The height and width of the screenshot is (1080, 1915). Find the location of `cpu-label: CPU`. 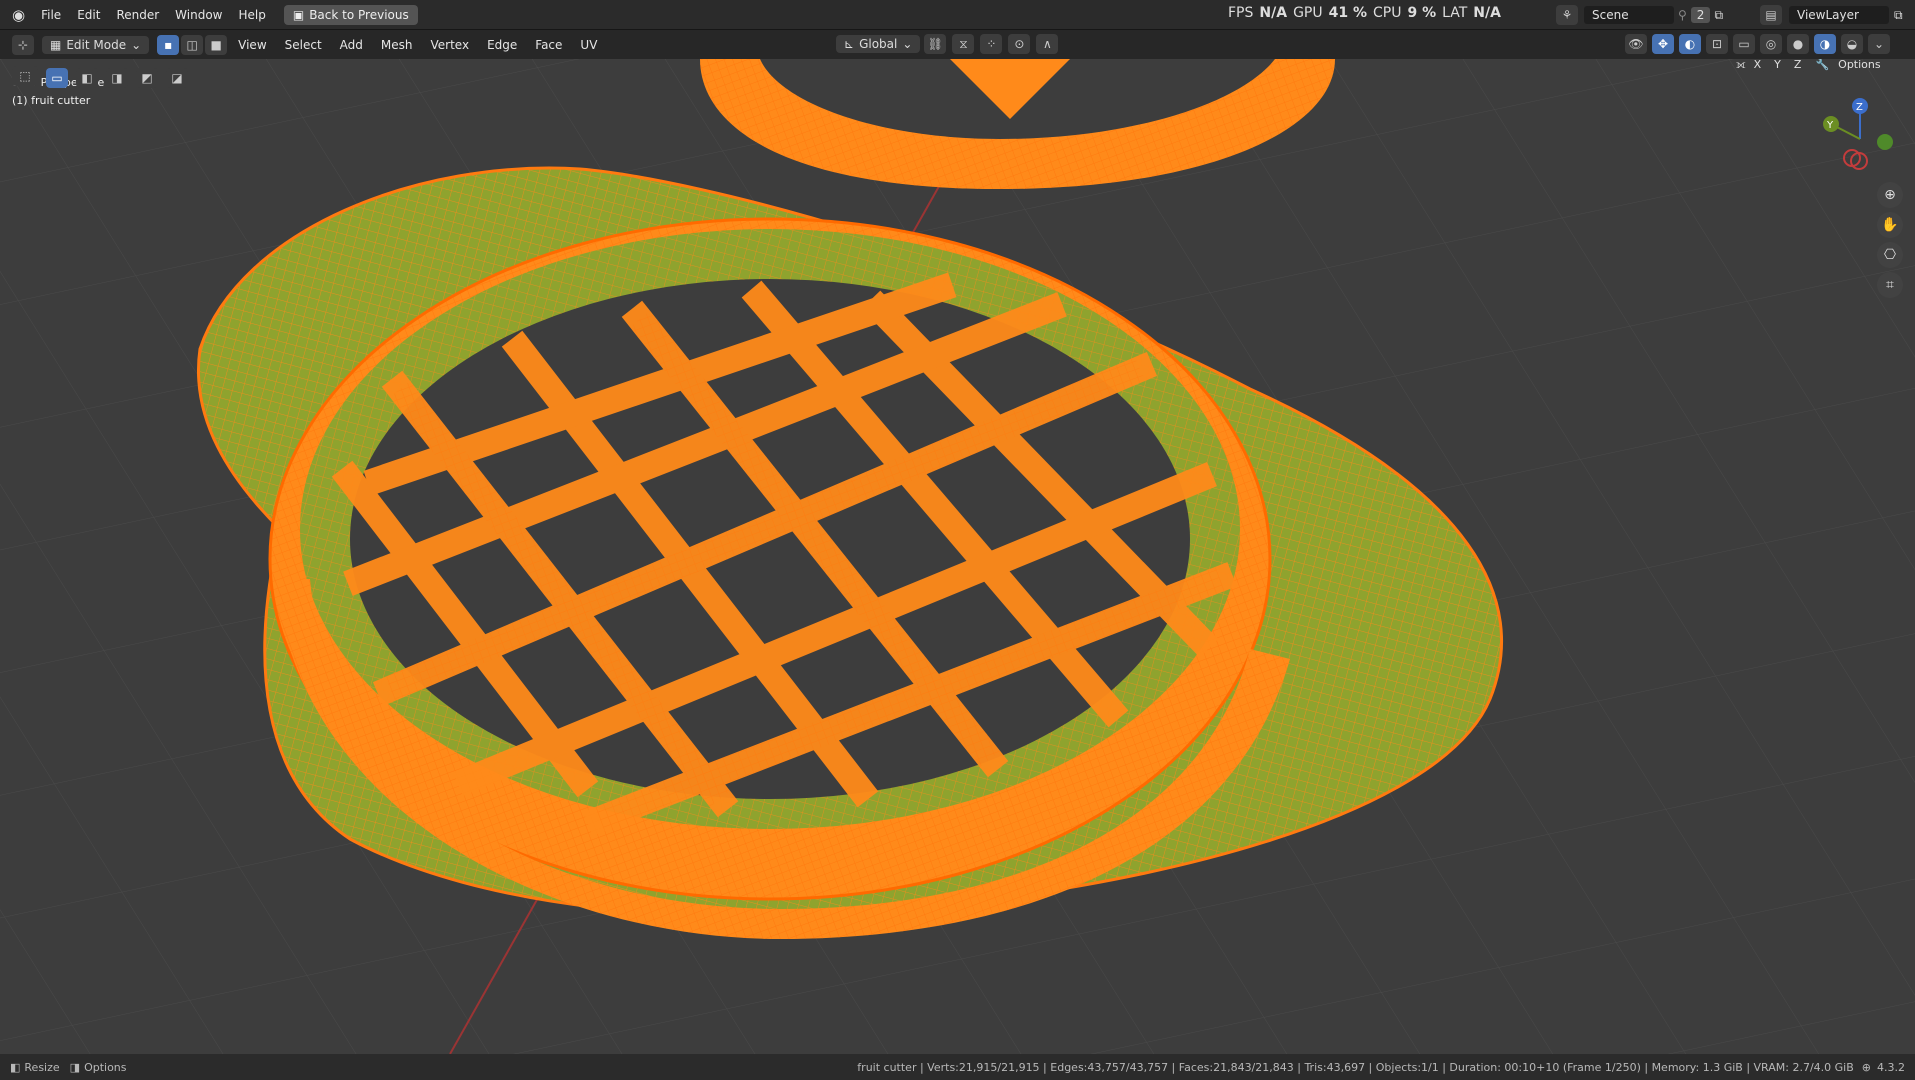

cpu-label: CPU is located at coordinates (1387, 13).